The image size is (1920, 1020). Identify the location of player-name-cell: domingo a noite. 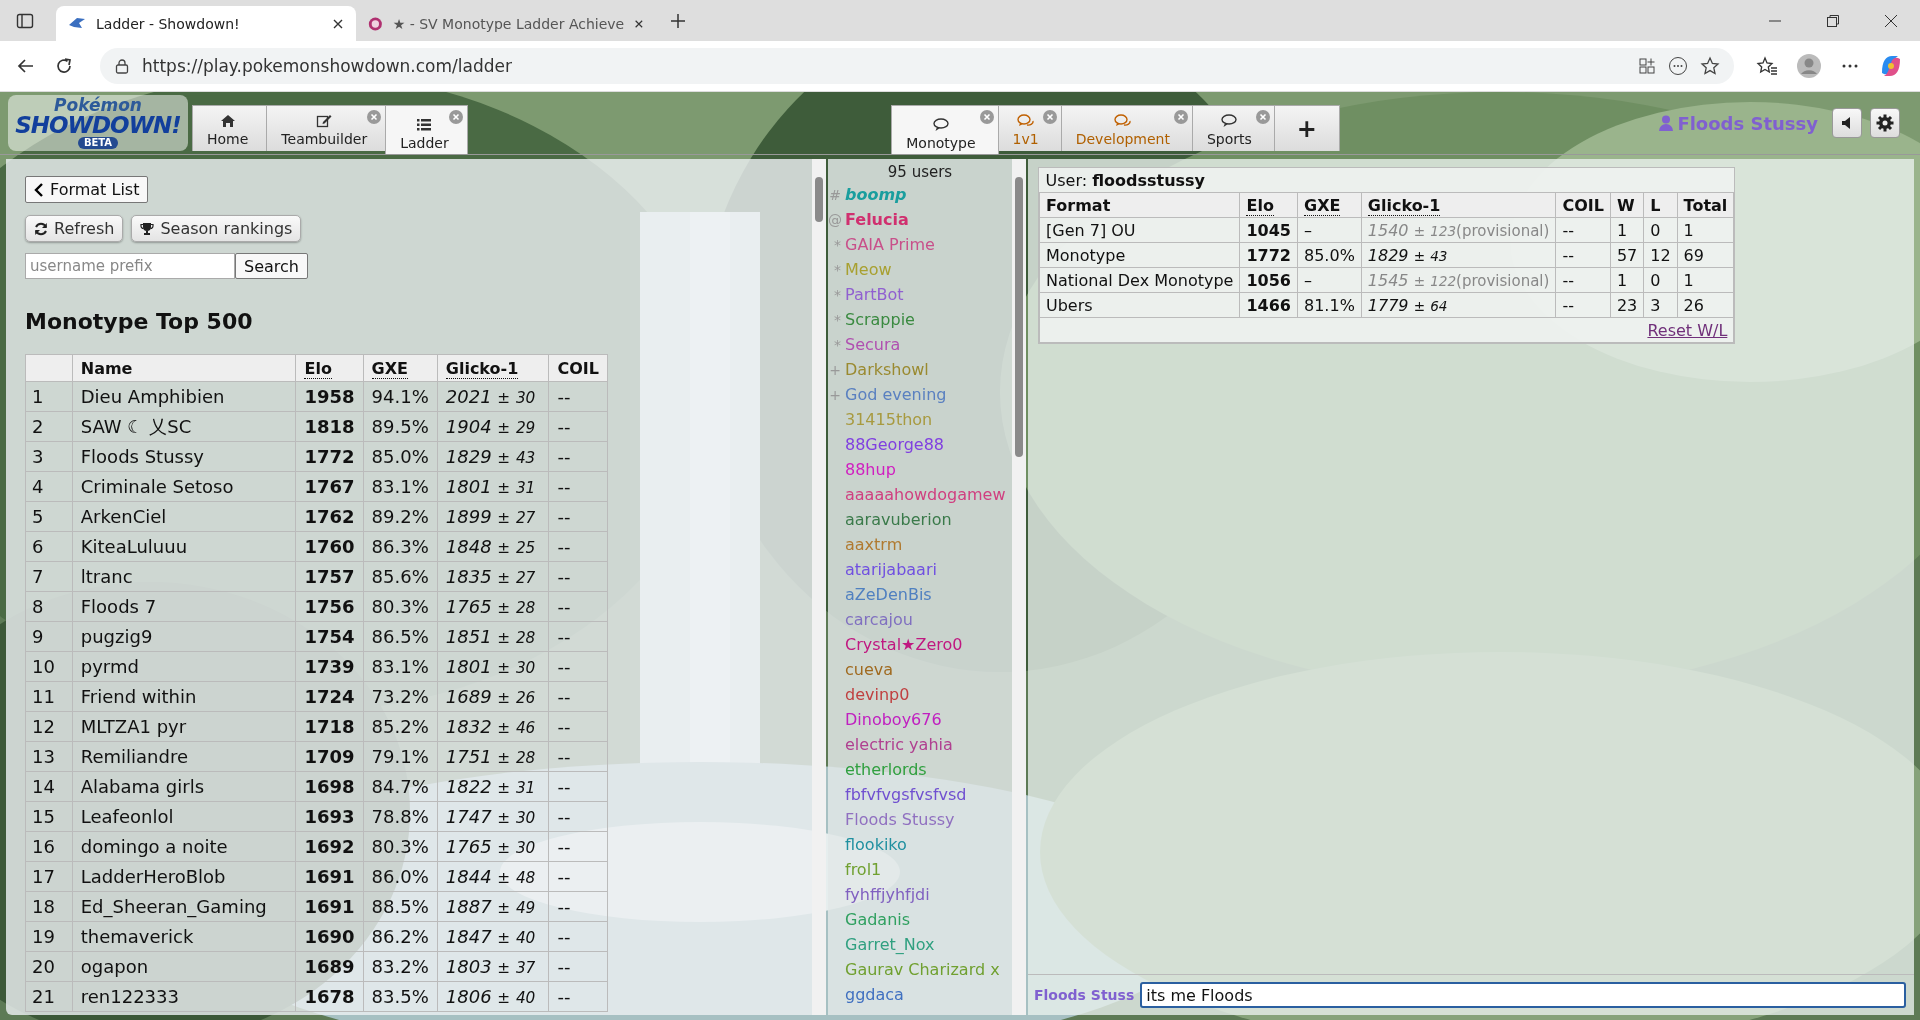
(184, 846).